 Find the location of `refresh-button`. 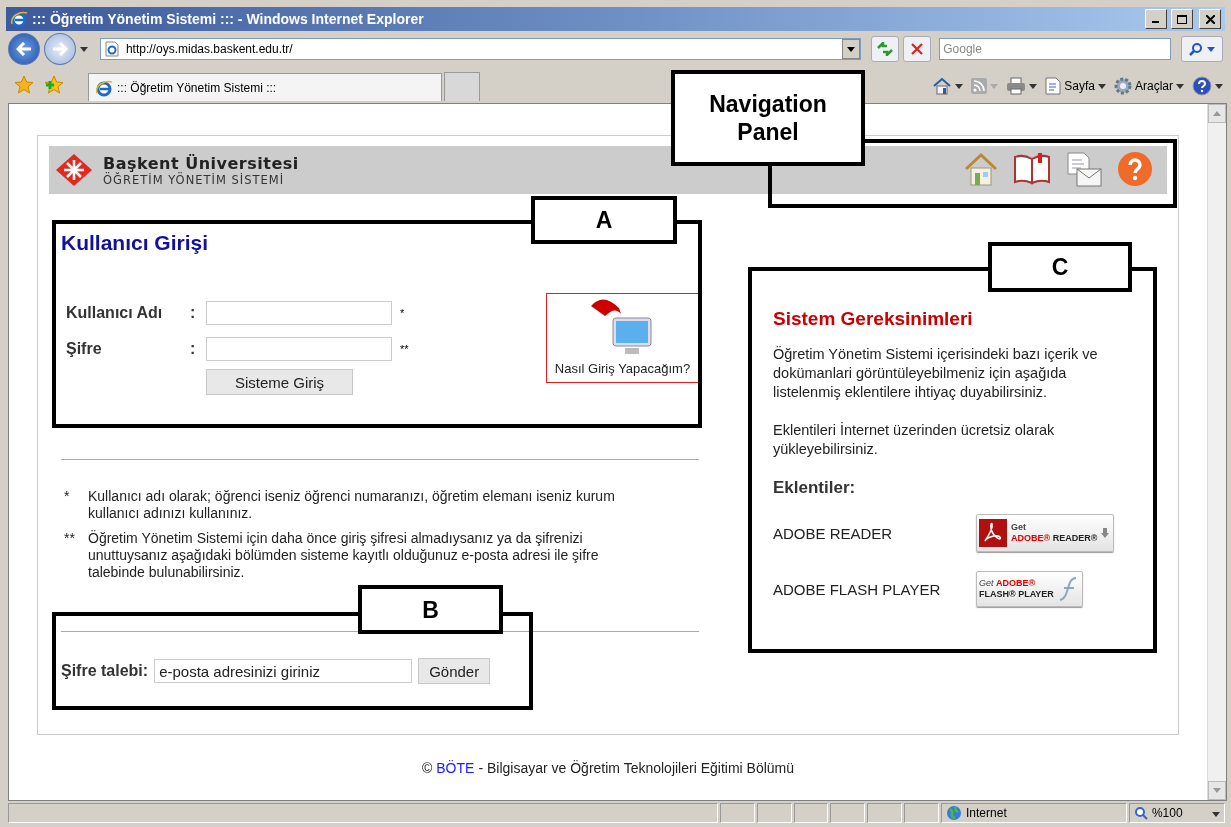

refresh-button is located at coordinates (885, 49).